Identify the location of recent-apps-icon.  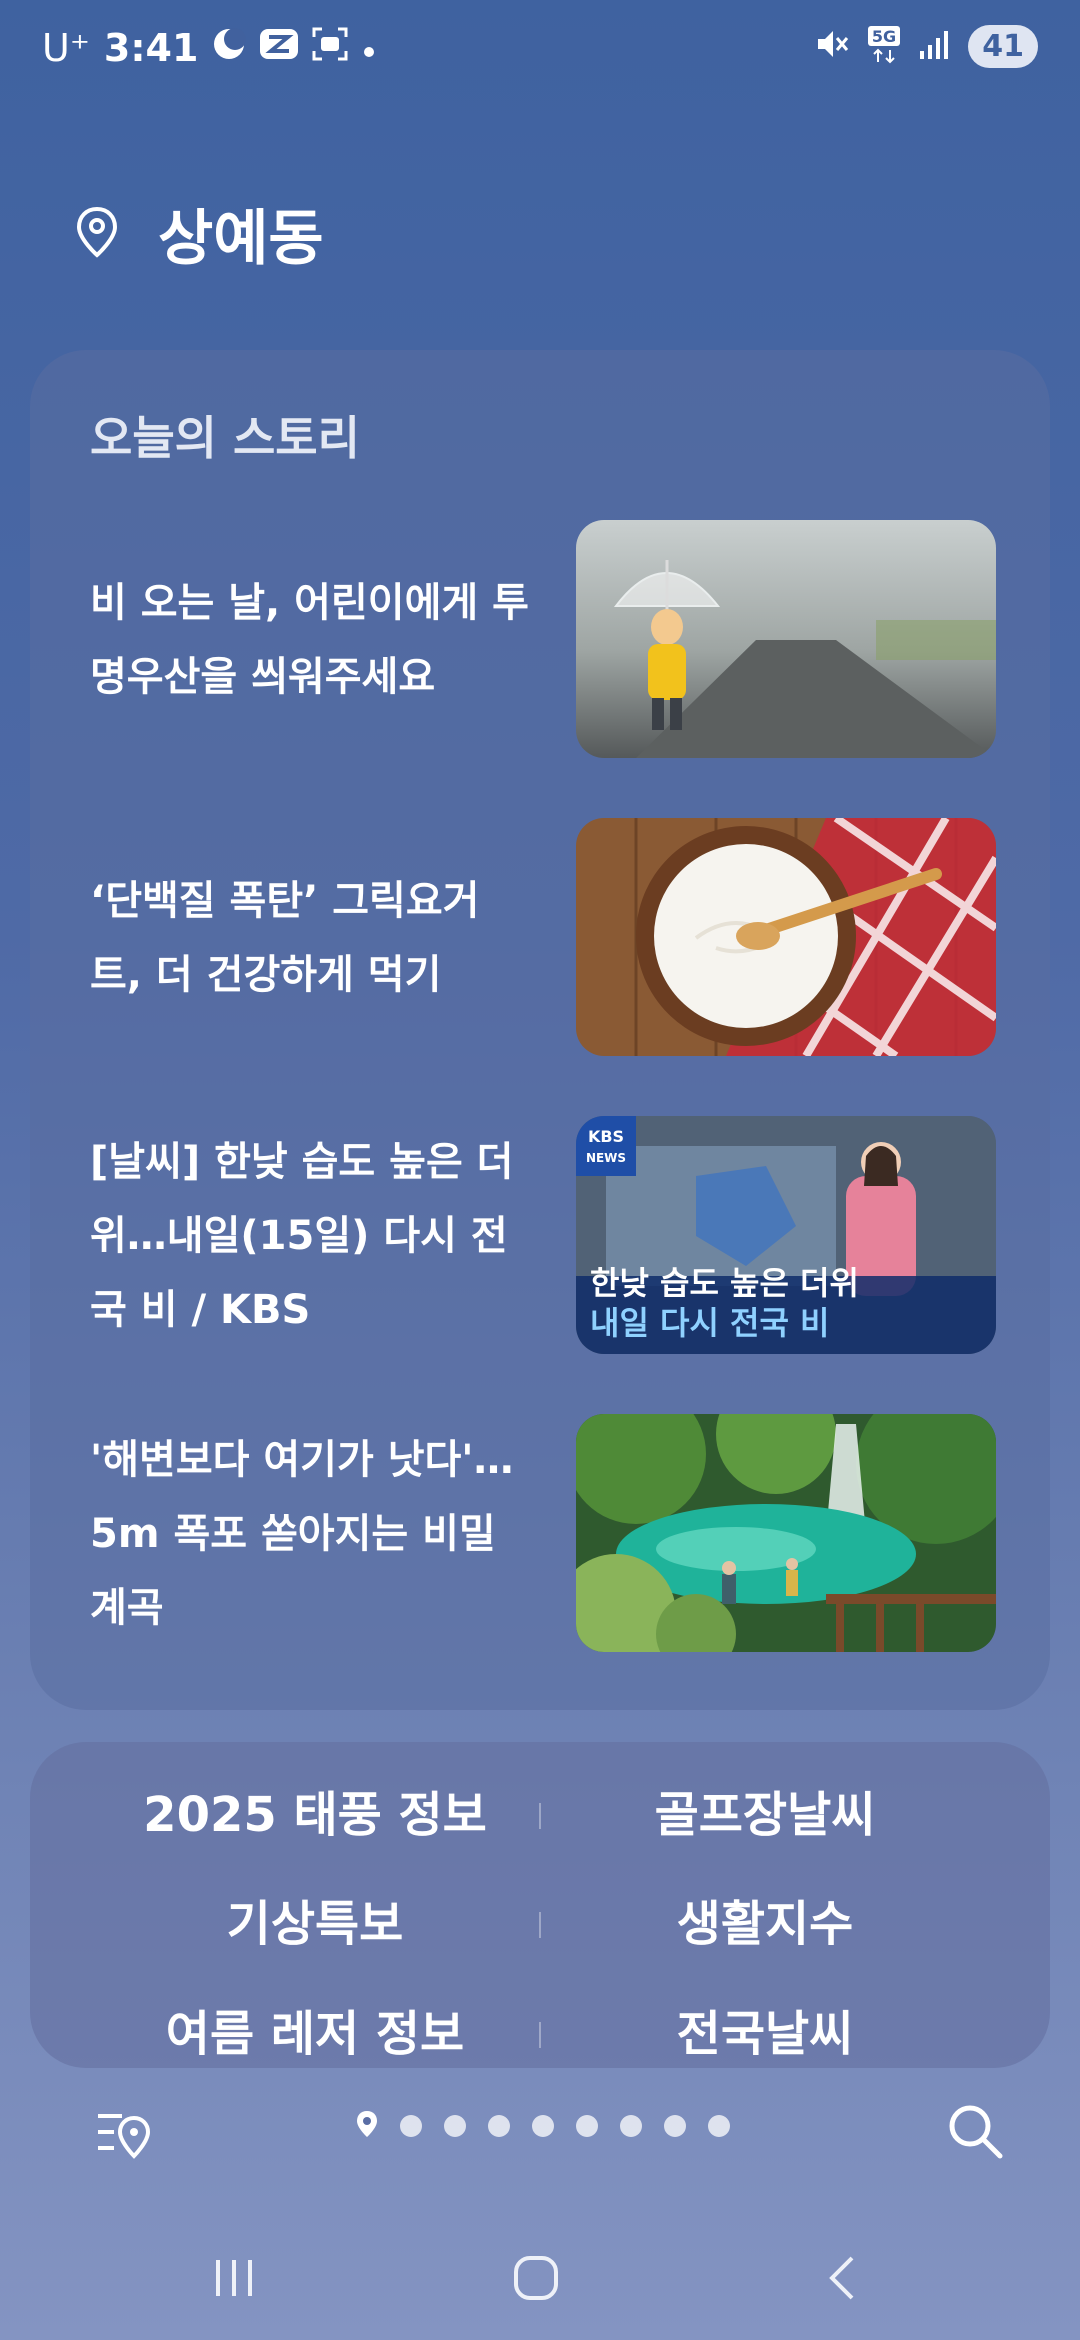
(234, 2280).